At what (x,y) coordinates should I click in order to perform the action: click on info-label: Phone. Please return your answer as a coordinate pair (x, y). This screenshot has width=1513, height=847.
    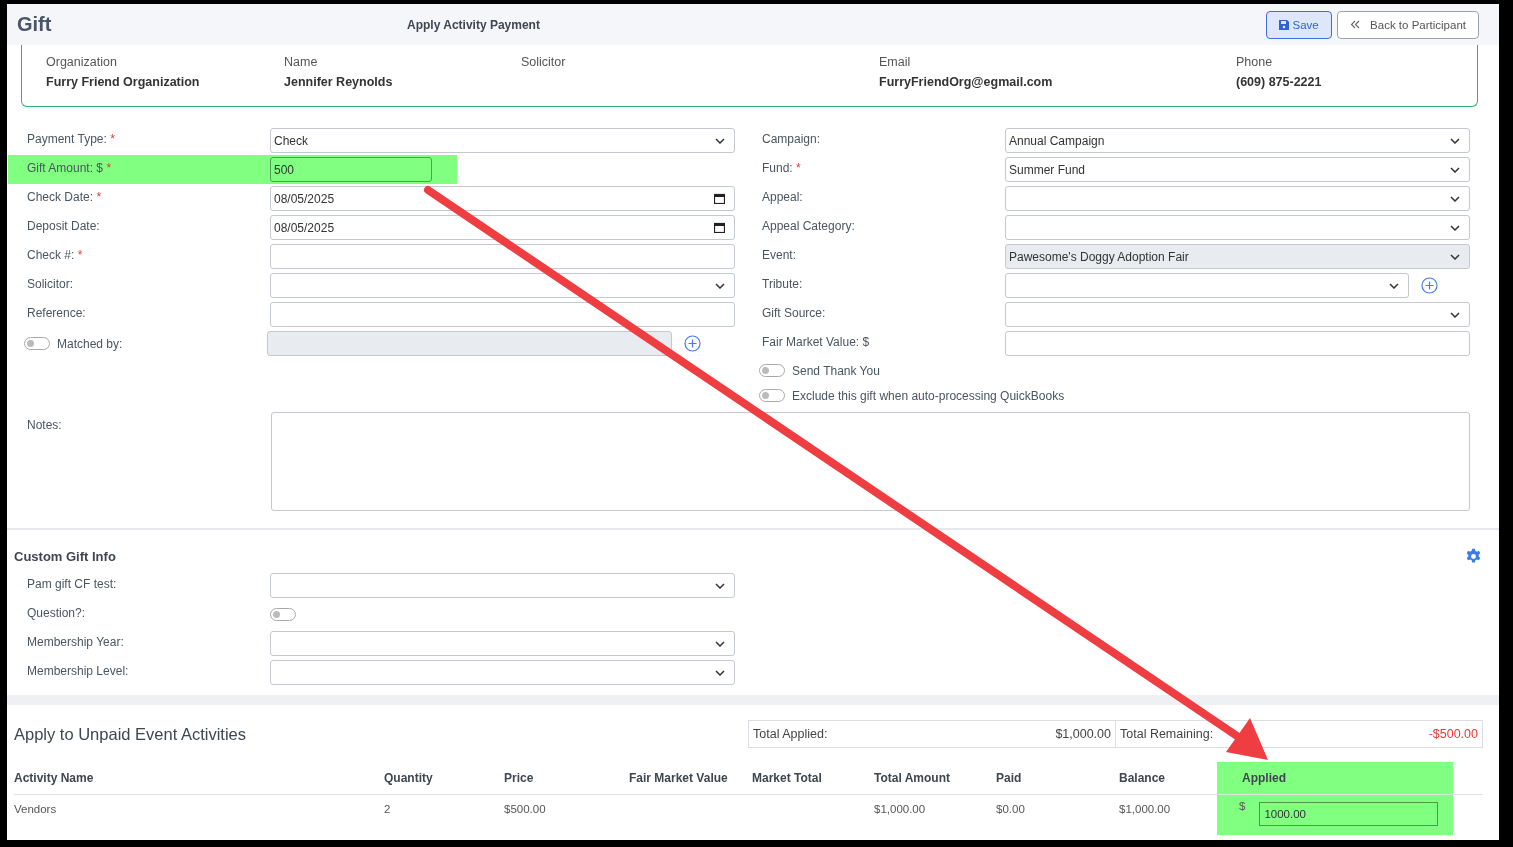
    Looking at the image, I should click on (1255, 62).